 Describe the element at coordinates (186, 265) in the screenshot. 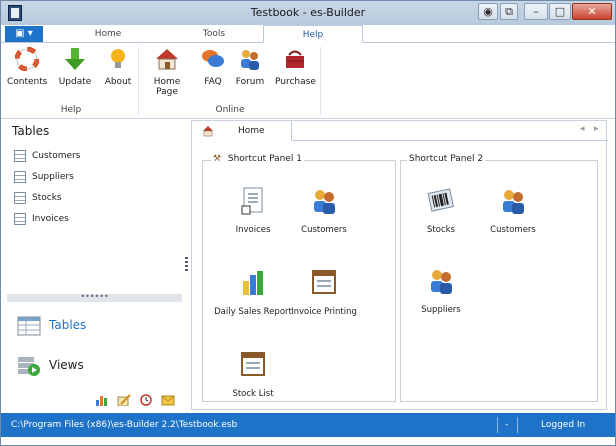

I see `resize-grip` at that location.